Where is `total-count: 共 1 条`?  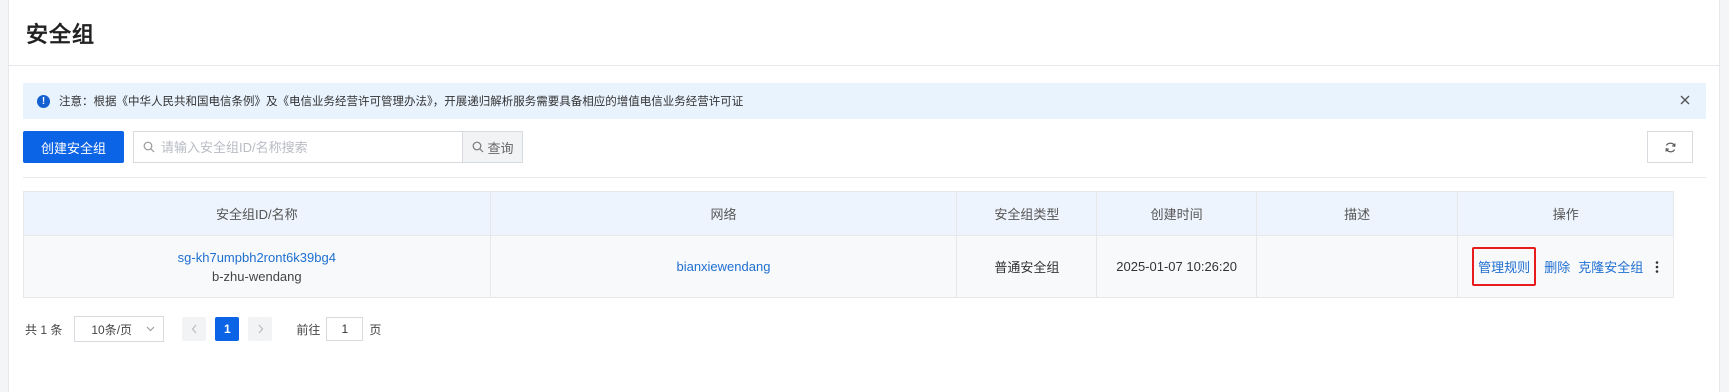 total-count: 共 1 条 is located at coordinates (44, 329).